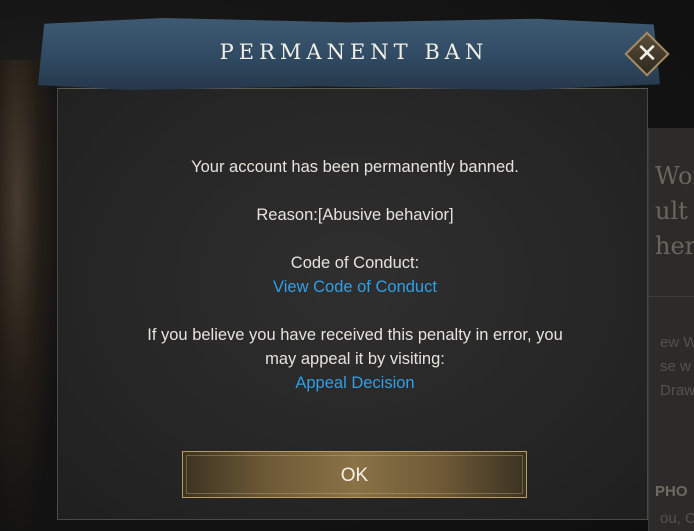 The height and width of the screenshot is (531, 694). I want to click on background-text: ou, C, so click(677, 518).